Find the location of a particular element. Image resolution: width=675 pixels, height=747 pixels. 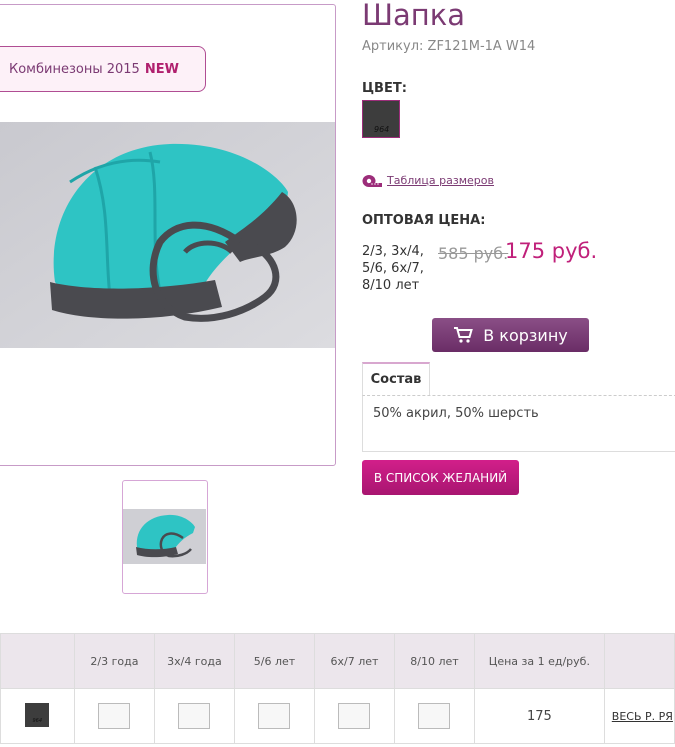

add-to-cart-label: В корзину is located at coordinates (525, 335).